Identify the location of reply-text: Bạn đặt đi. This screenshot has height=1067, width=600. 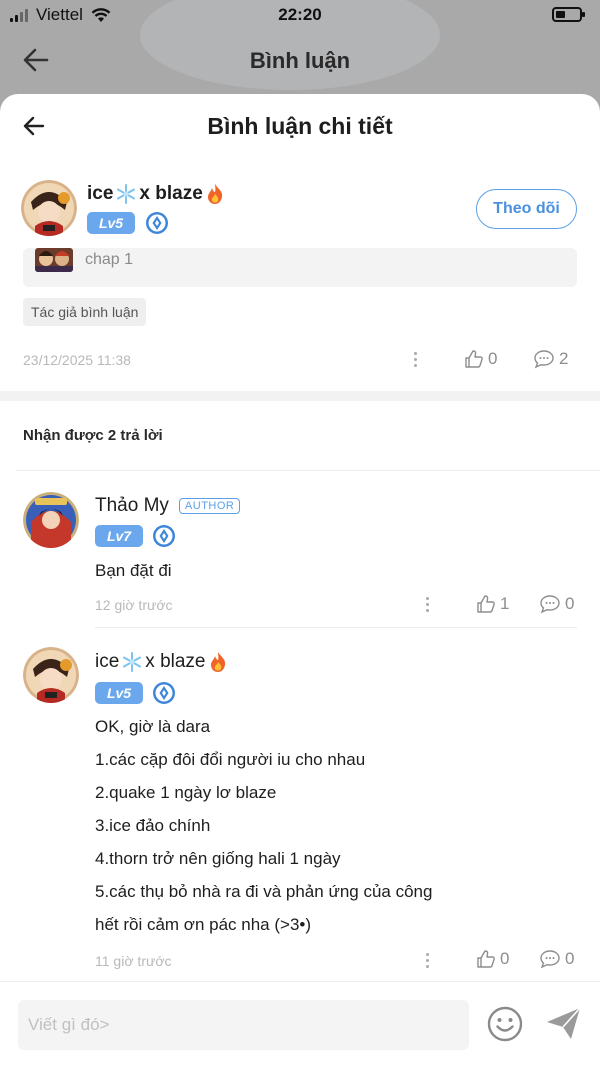
(133, 570).